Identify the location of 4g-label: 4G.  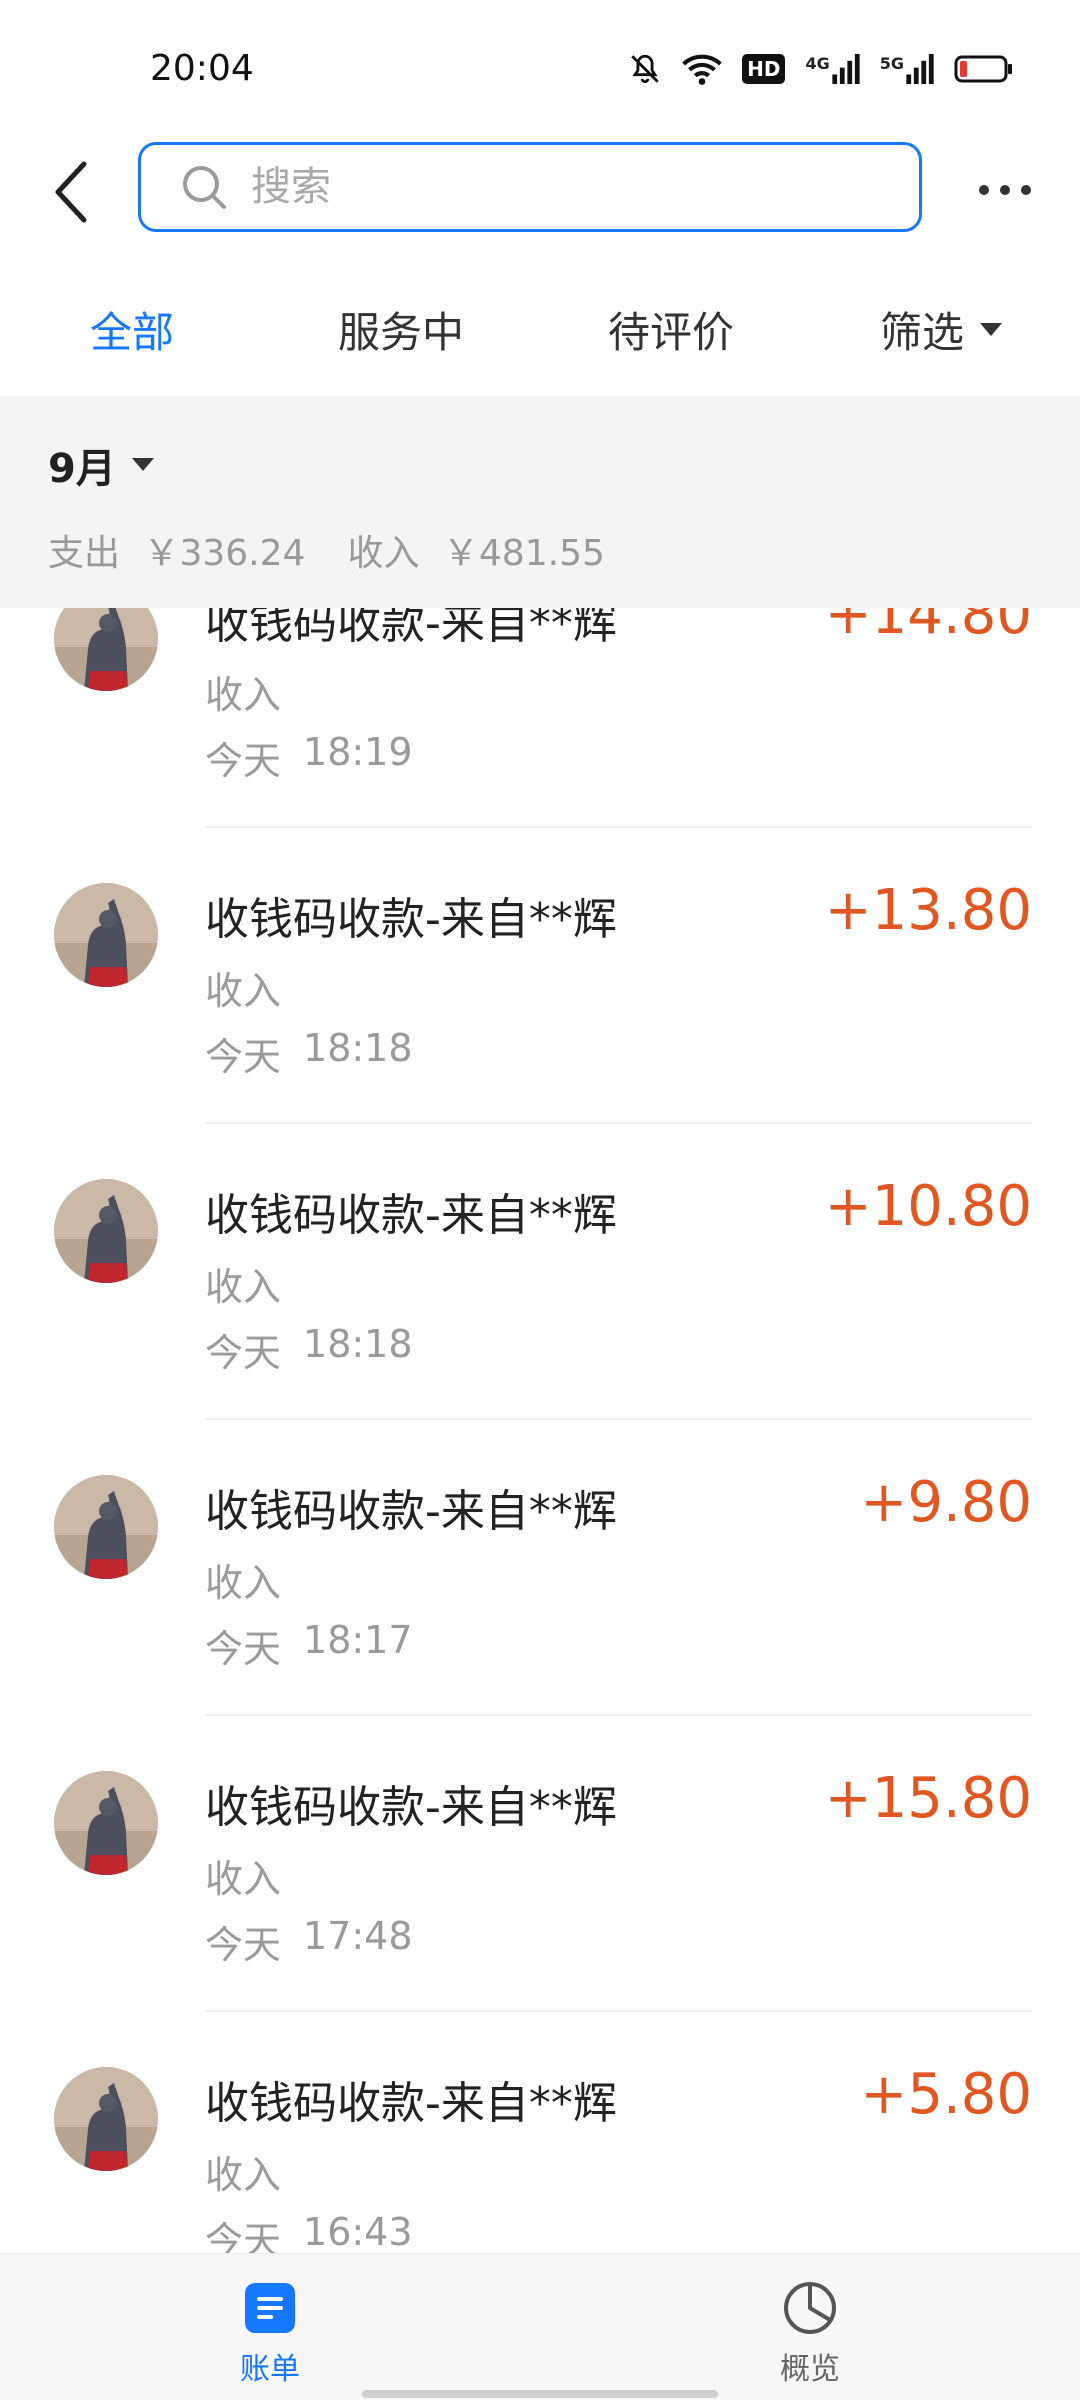
(817, 63).